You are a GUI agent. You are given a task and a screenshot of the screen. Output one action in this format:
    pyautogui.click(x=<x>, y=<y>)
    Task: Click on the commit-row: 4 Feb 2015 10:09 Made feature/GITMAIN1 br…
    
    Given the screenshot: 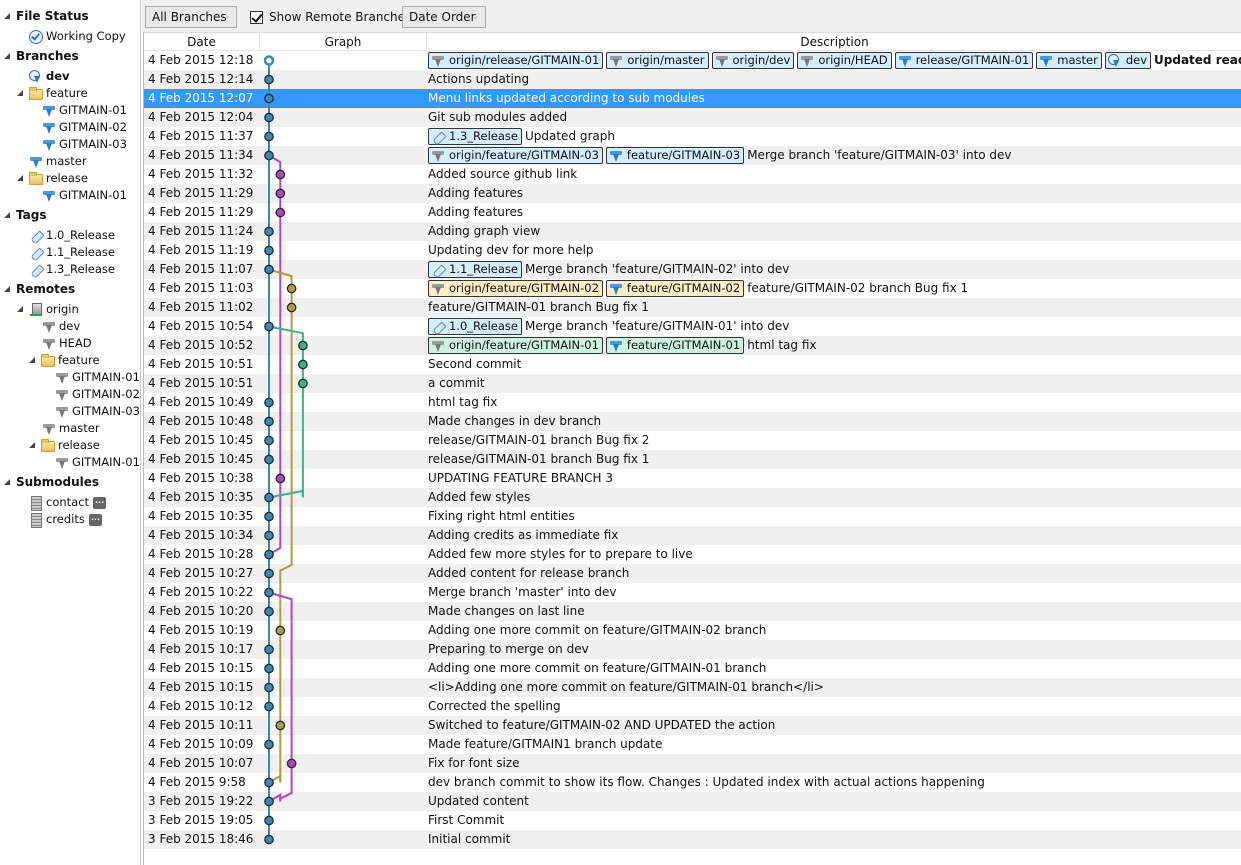 What is the action you would take?
    pyautogui.click(x=692, y=744)
    